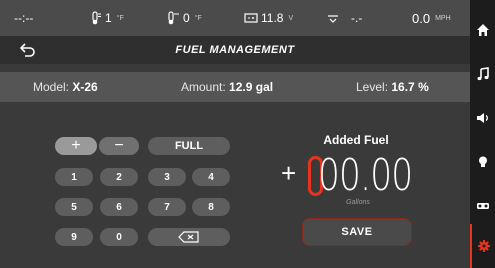 The image size is (495, 268). I want to click on model-value: X-26, so click(85, 87).